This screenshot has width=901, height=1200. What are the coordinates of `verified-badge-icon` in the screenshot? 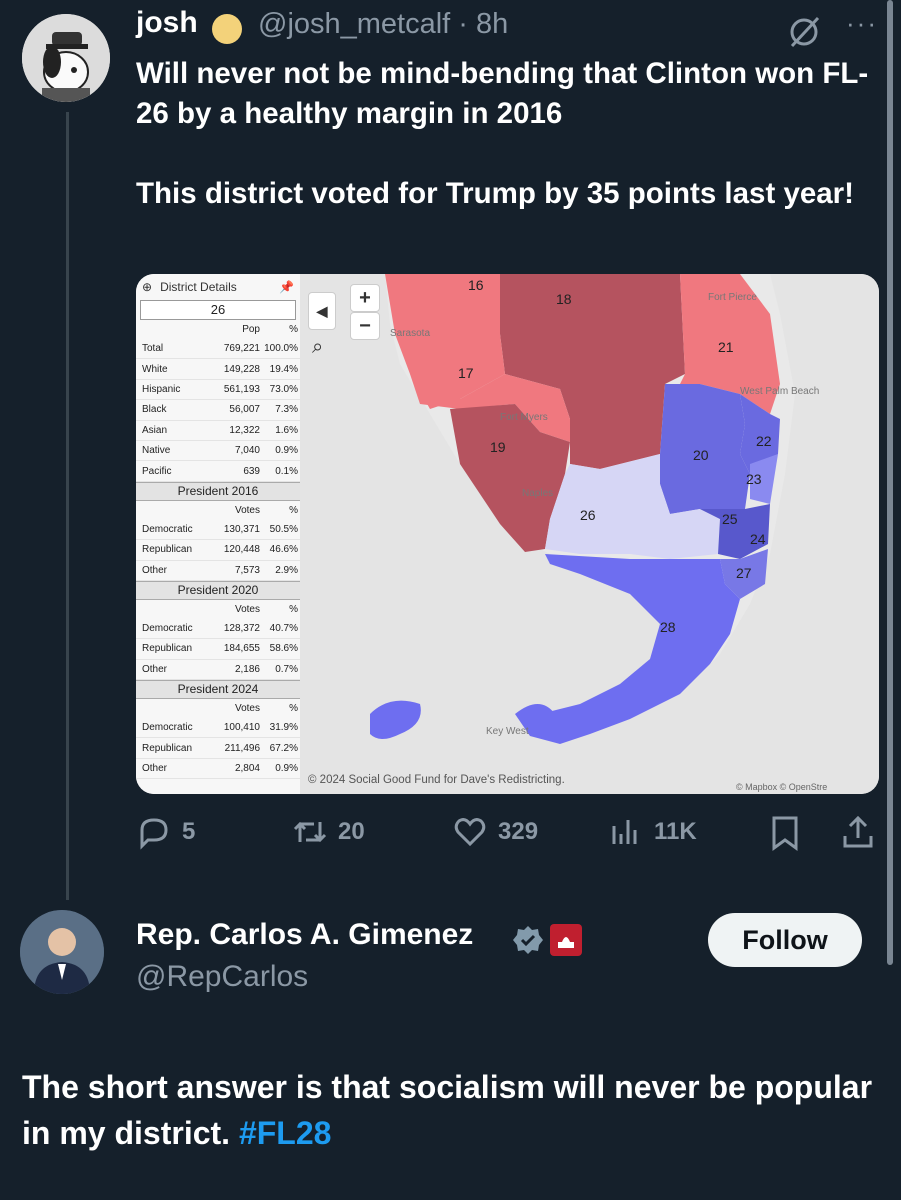 It's located at (528, 940).